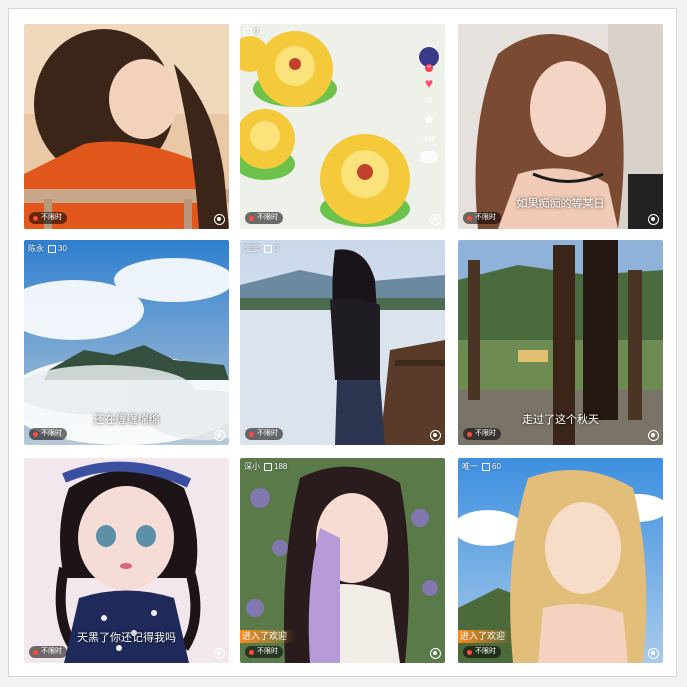 The height and width of the screenshot is (687, 687). Describe the element at coordinates (560, 204) in the screenshot. I see `video-caption: 如果痴痴的等某日` at that location.